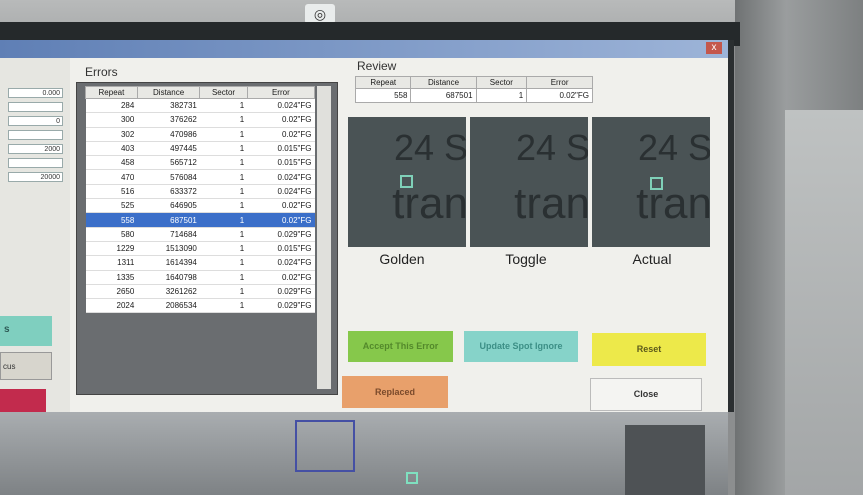 This screenshot has width=863, height=495. Describe the element at coordinates (111, 249) in the screenshot. I see `error-cell: 1229` at that location.